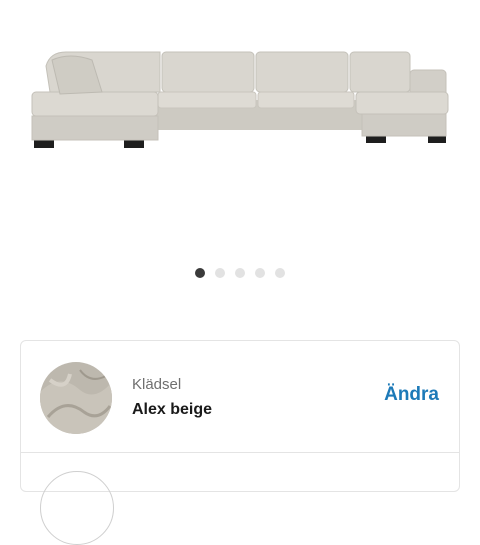 The width and height of the screenshot is (480, 545). I want to click on carousel-dots, so click(240, 273).